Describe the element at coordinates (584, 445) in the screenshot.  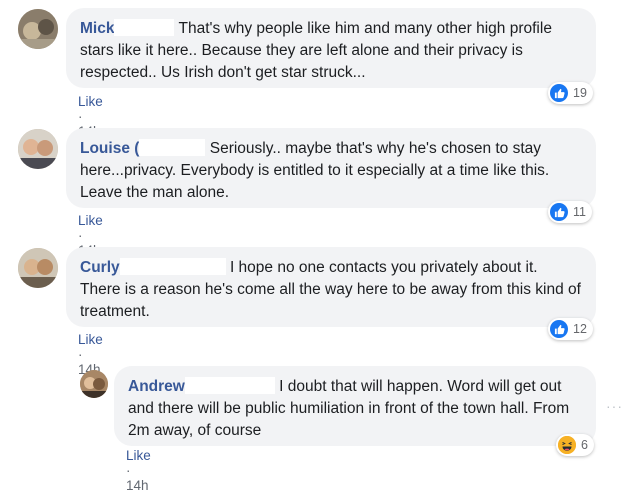
I see `reaction-number: 6` at that location.